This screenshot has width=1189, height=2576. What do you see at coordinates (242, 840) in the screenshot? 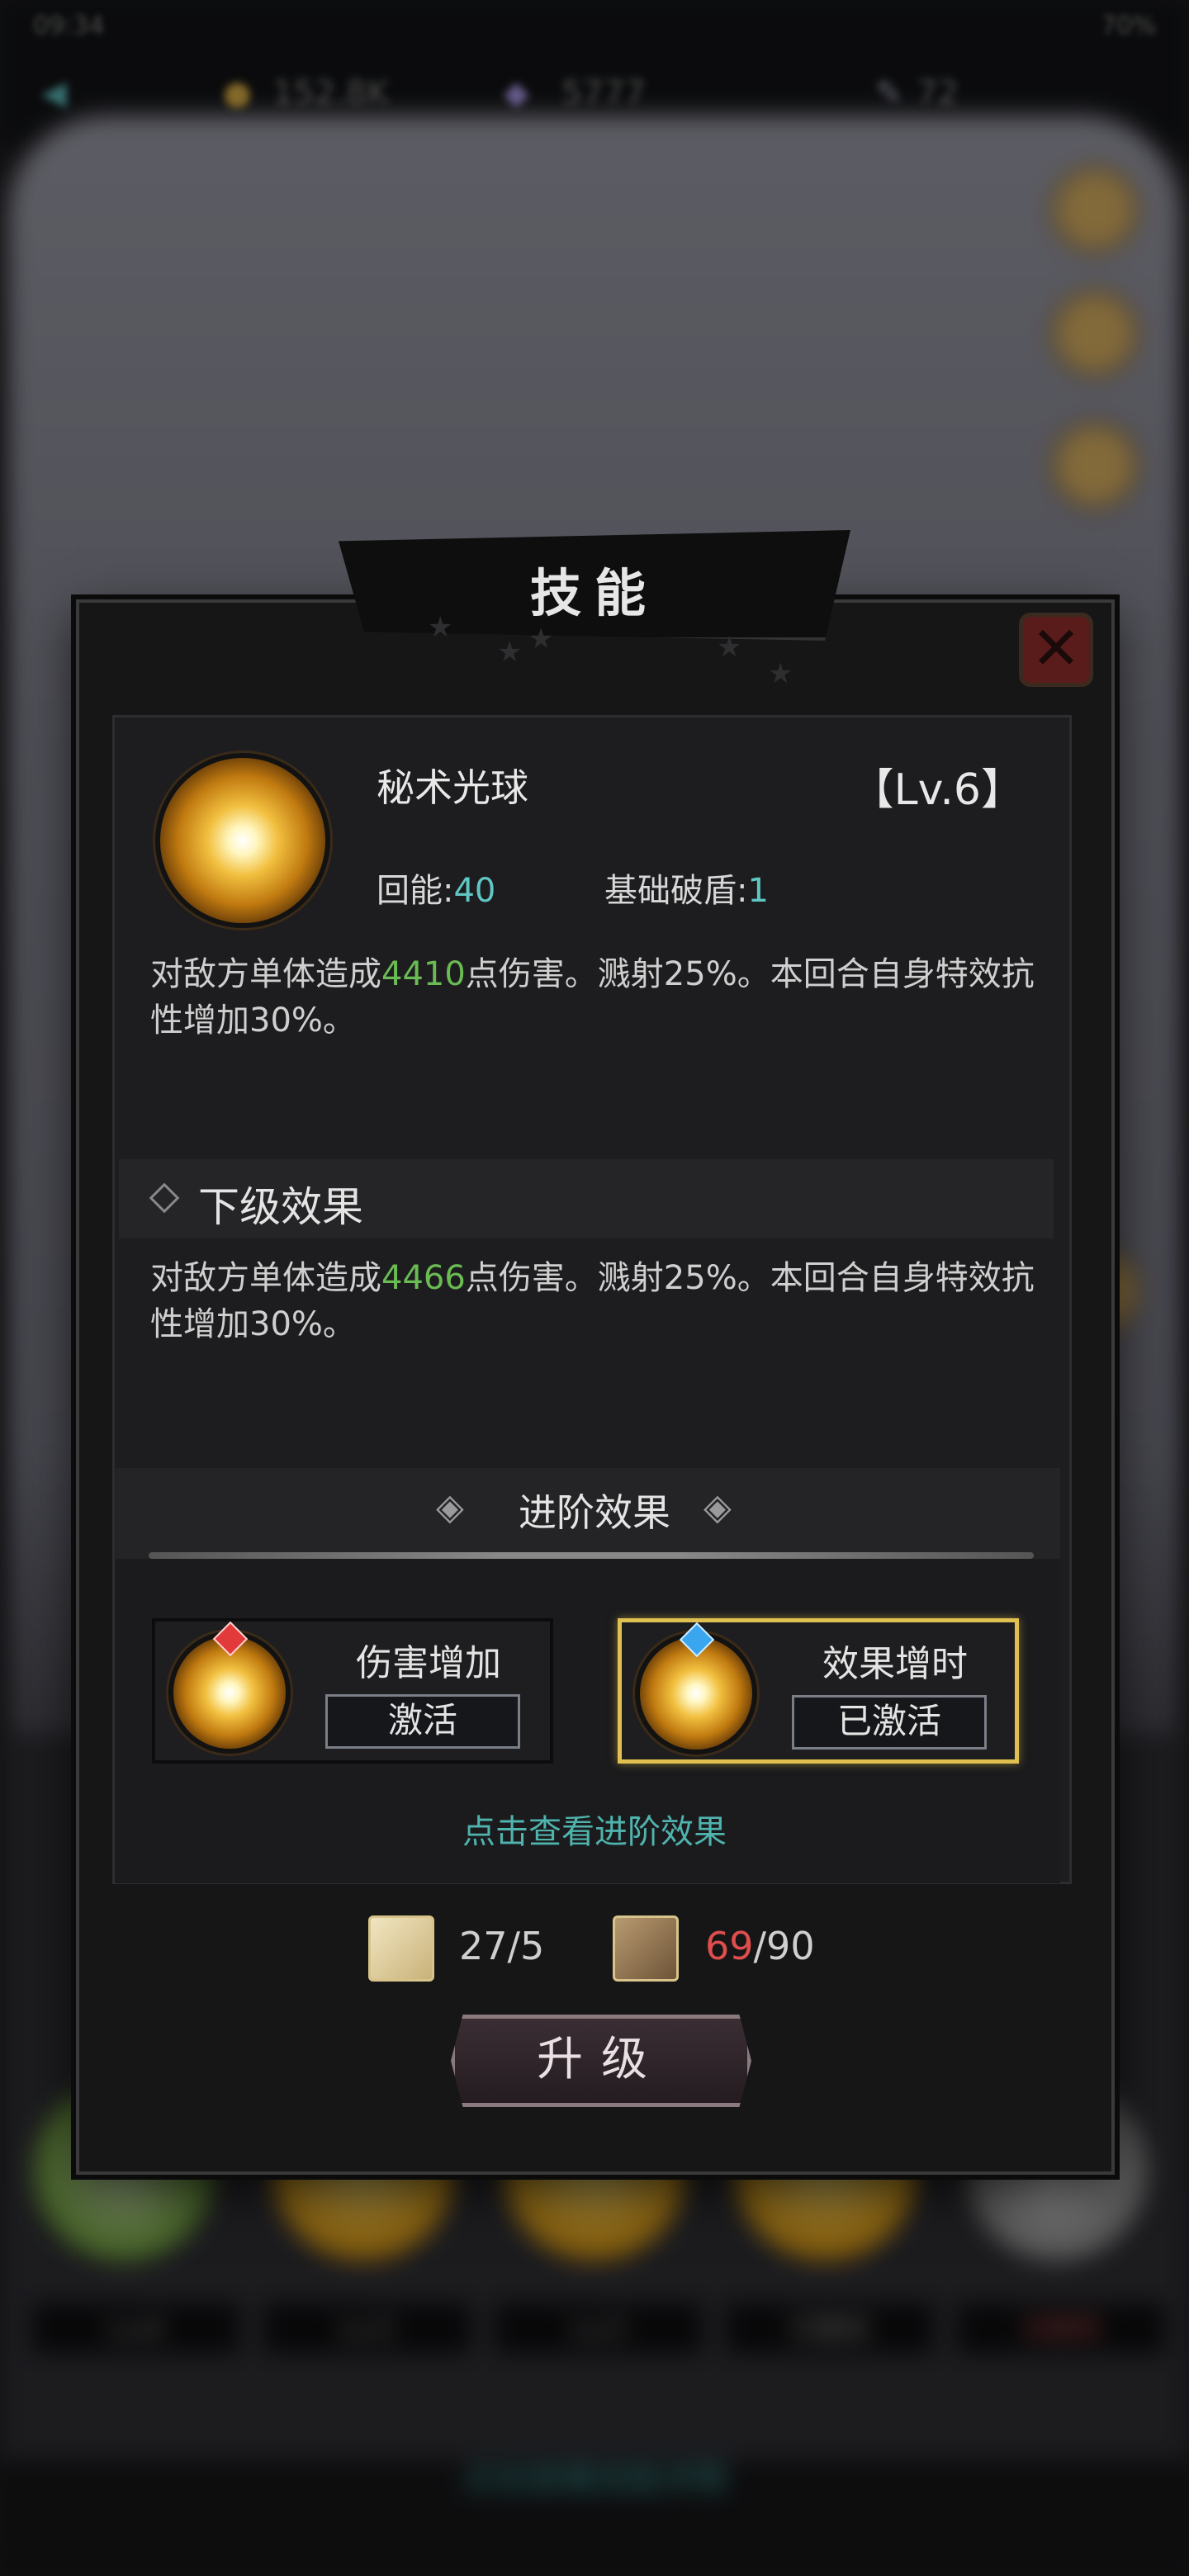
I see `skill-icon` at bounding box center [242, 840].